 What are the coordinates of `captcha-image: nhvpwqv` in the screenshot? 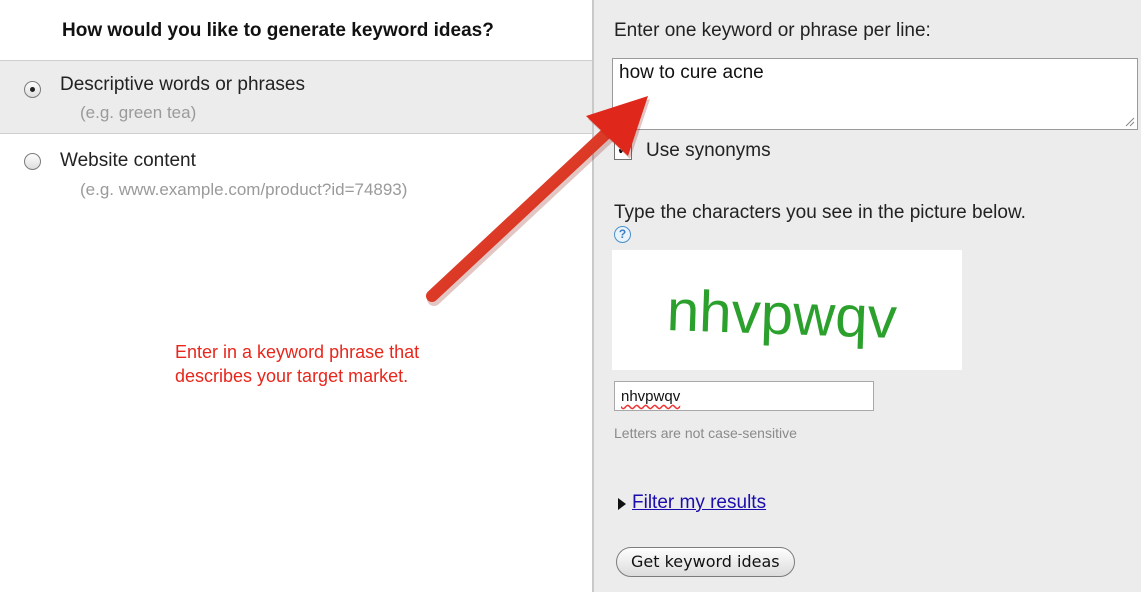 It's located at (787, 310).